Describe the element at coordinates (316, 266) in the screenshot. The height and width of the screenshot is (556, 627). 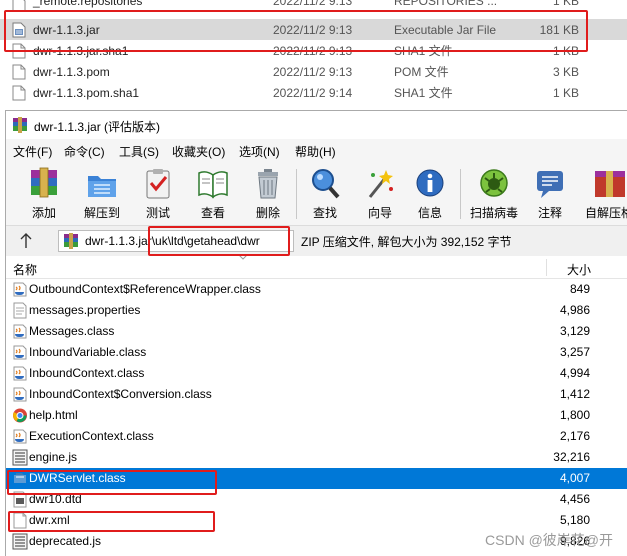
I see `list-header: 名称 大小` at that location.